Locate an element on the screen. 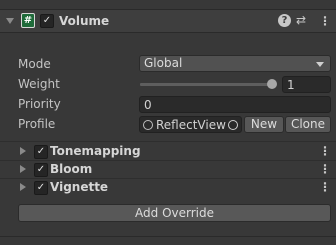 This screenshot has height=245, width=336. add-override-button: Add Override is located at coordinates (174, 213).